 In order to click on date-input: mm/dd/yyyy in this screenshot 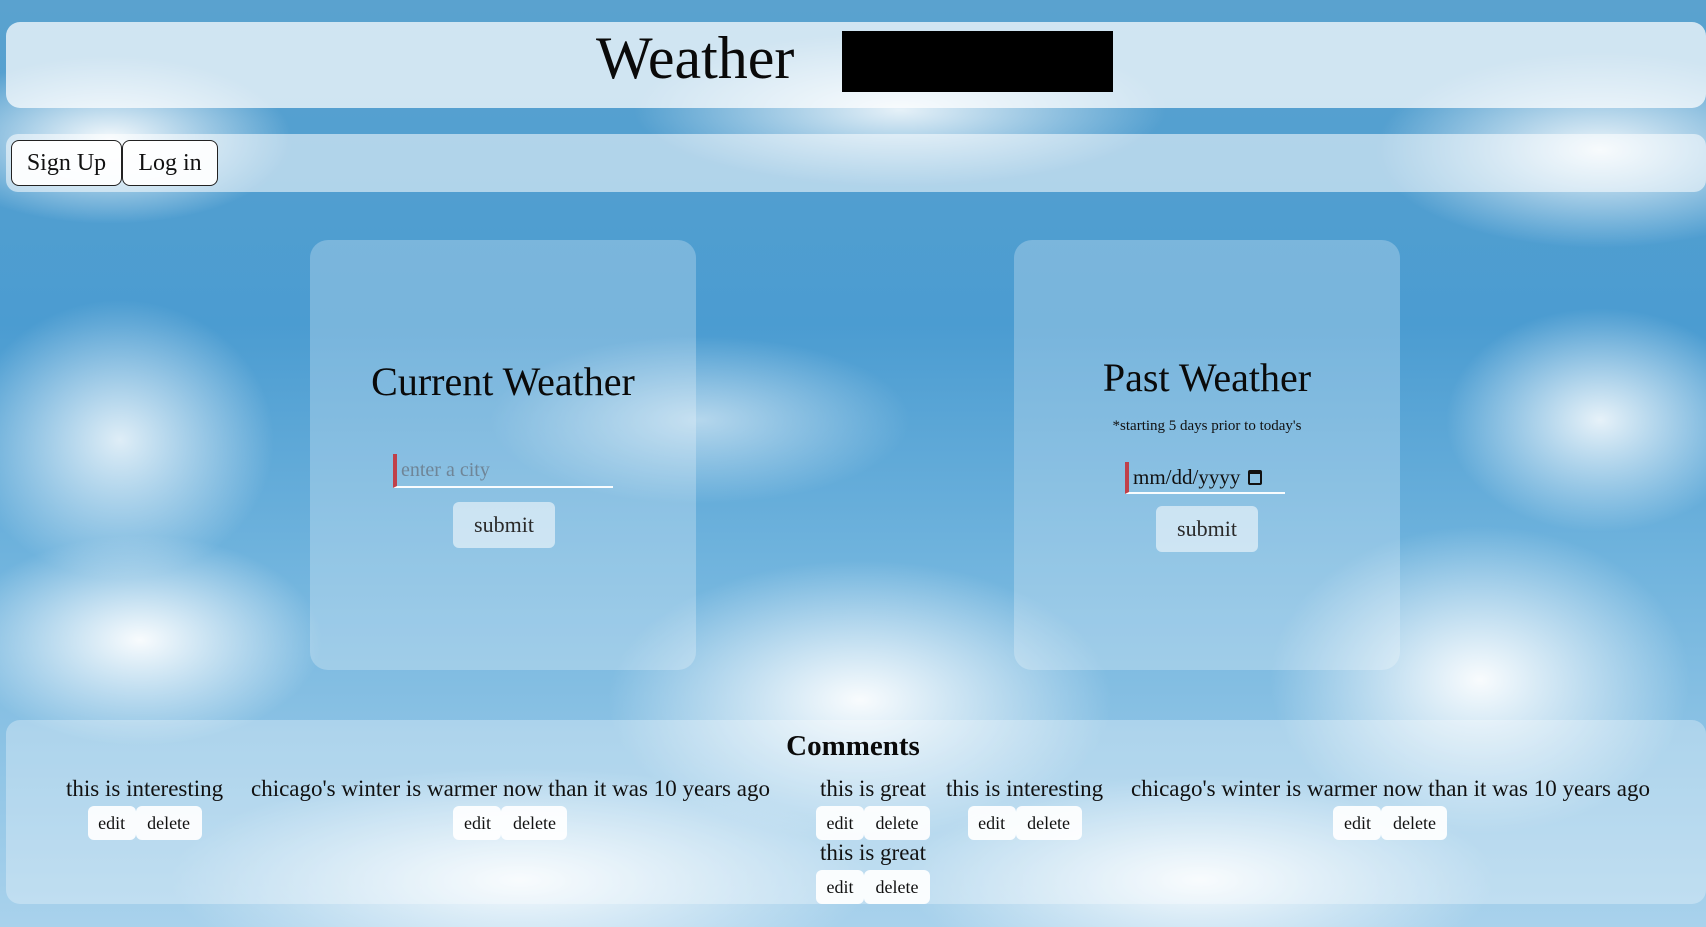, I will do `click(1205, 478)`.